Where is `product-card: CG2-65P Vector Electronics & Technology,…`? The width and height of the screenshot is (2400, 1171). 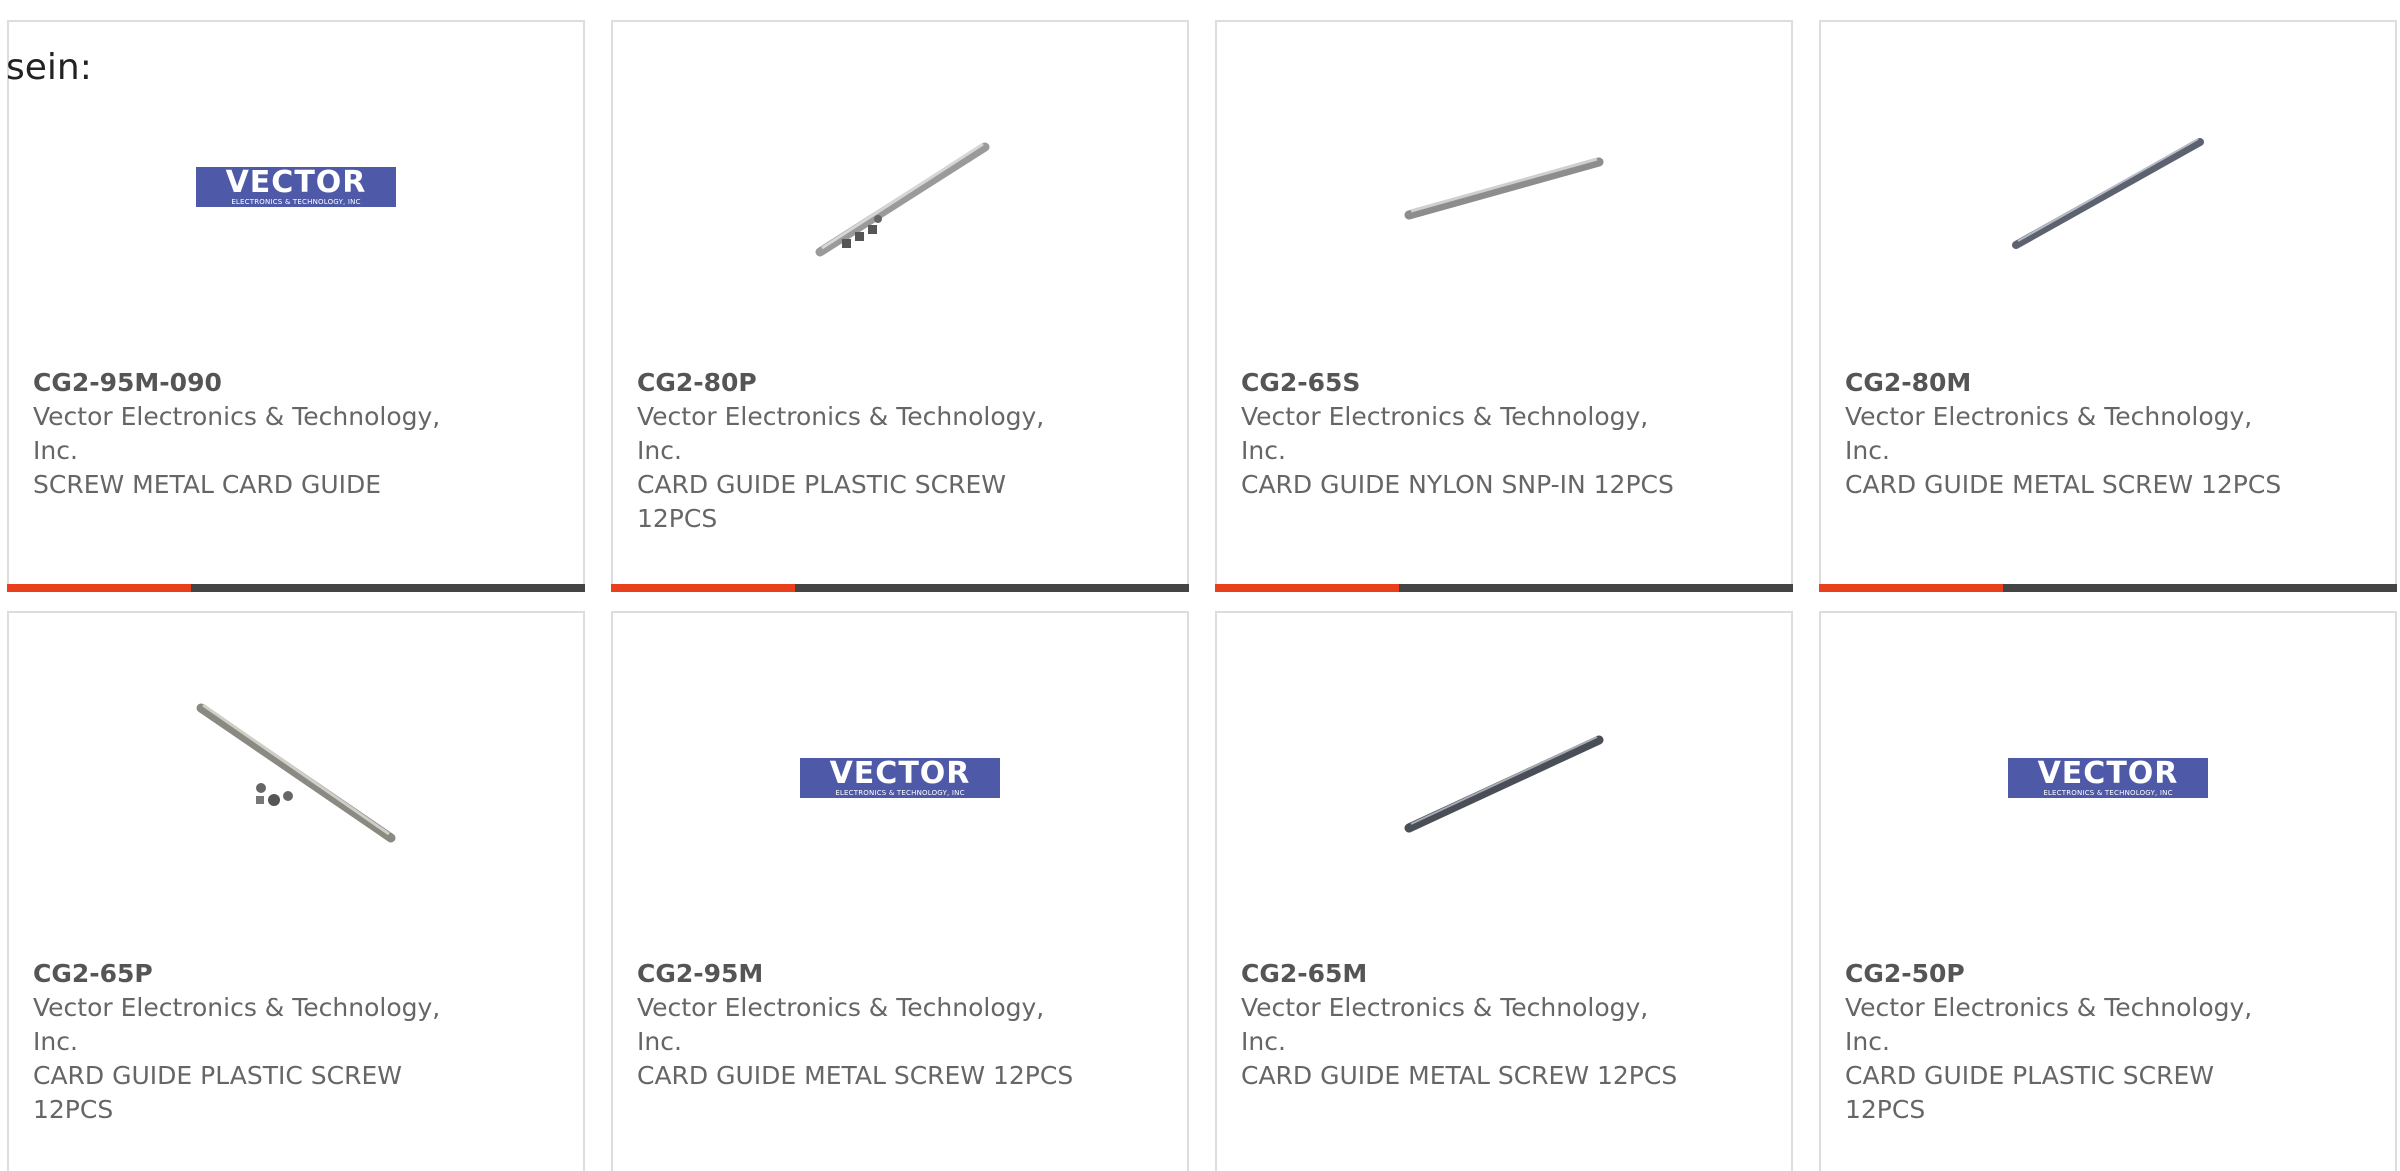
product-card: CG2-65P Vector Electronics & Technology,… is located at coordinates (296, 891).